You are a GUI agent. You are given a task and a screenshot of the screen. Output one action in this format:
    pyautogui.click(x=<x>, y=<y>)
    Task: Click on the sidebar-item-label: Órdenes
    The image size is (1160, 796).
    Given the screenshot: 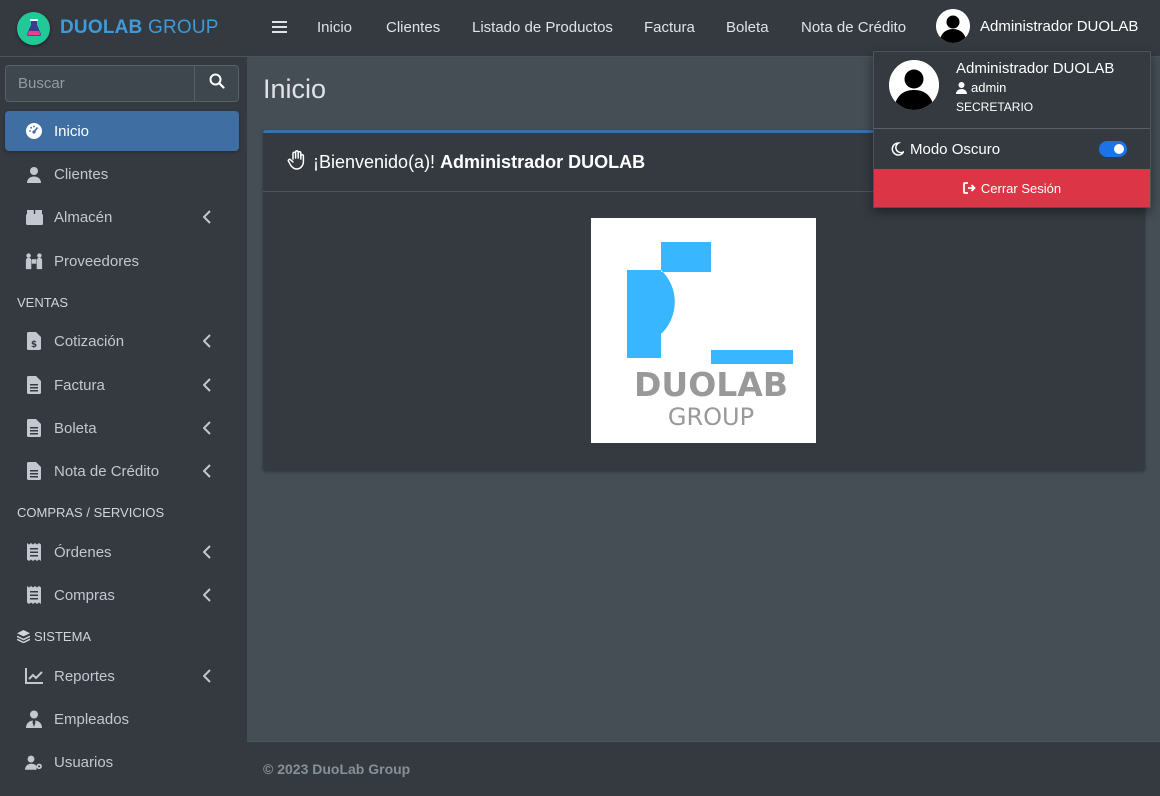 What is the action you would take?
    pyautogui.click(x=83, y=552)
    